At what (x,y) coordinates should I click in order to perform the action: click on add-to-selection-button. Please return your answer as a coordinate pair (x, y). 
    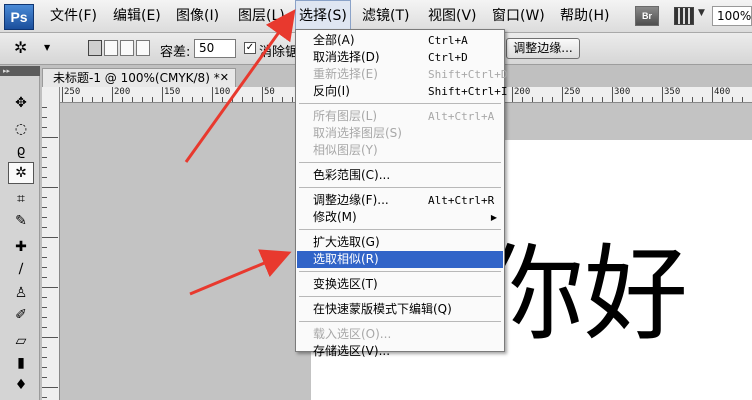
    Looking at the image, I should click on (111, 48).